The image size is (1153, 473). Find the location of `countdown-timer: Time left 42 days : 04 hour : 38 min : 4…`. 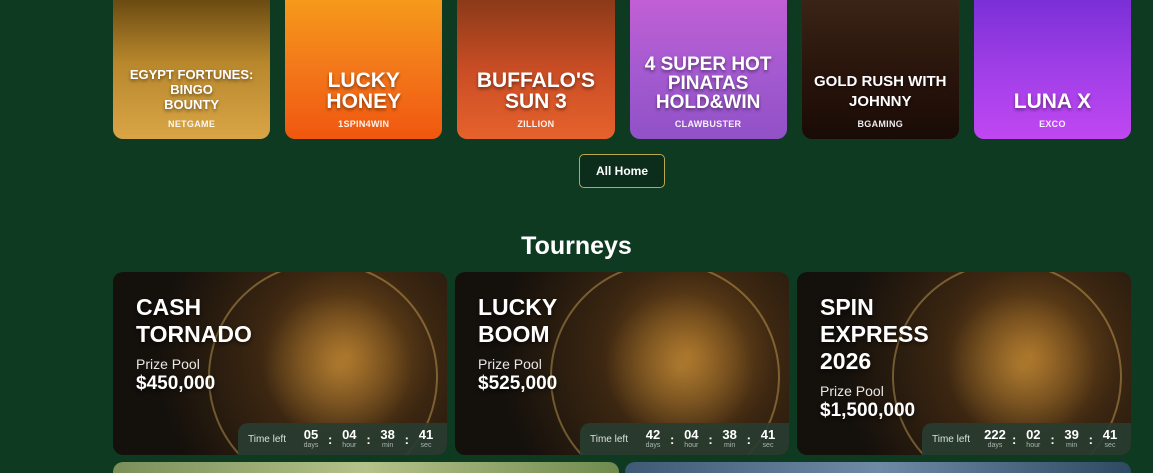

countdown-timer: Time left 42 days : 04 hour : 38 min : 4… is located at coordinates (684, 439).